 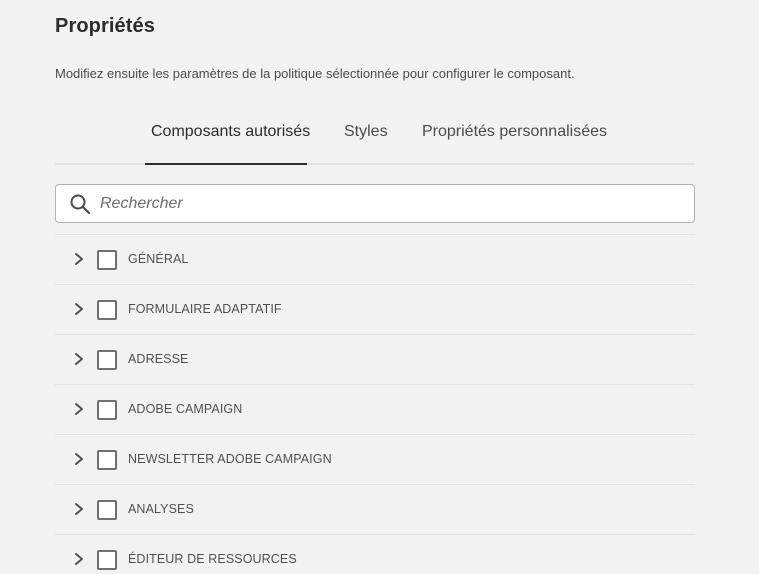 I want to click on list-item: GÉNÉRAL, so click(x=375, y=259).